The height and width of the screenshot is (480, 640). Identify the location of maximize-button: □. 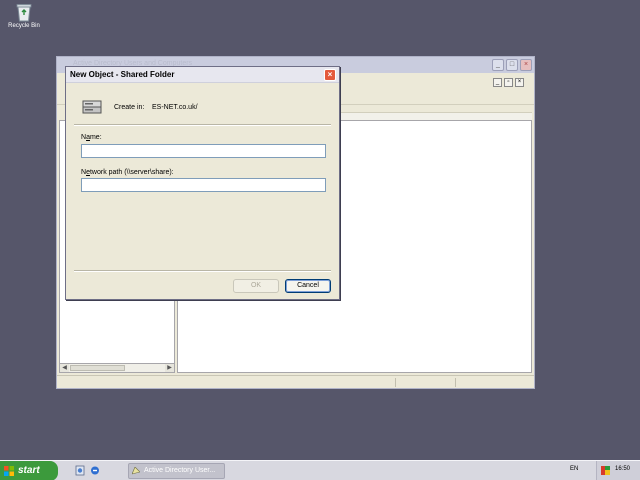
(512, 65).